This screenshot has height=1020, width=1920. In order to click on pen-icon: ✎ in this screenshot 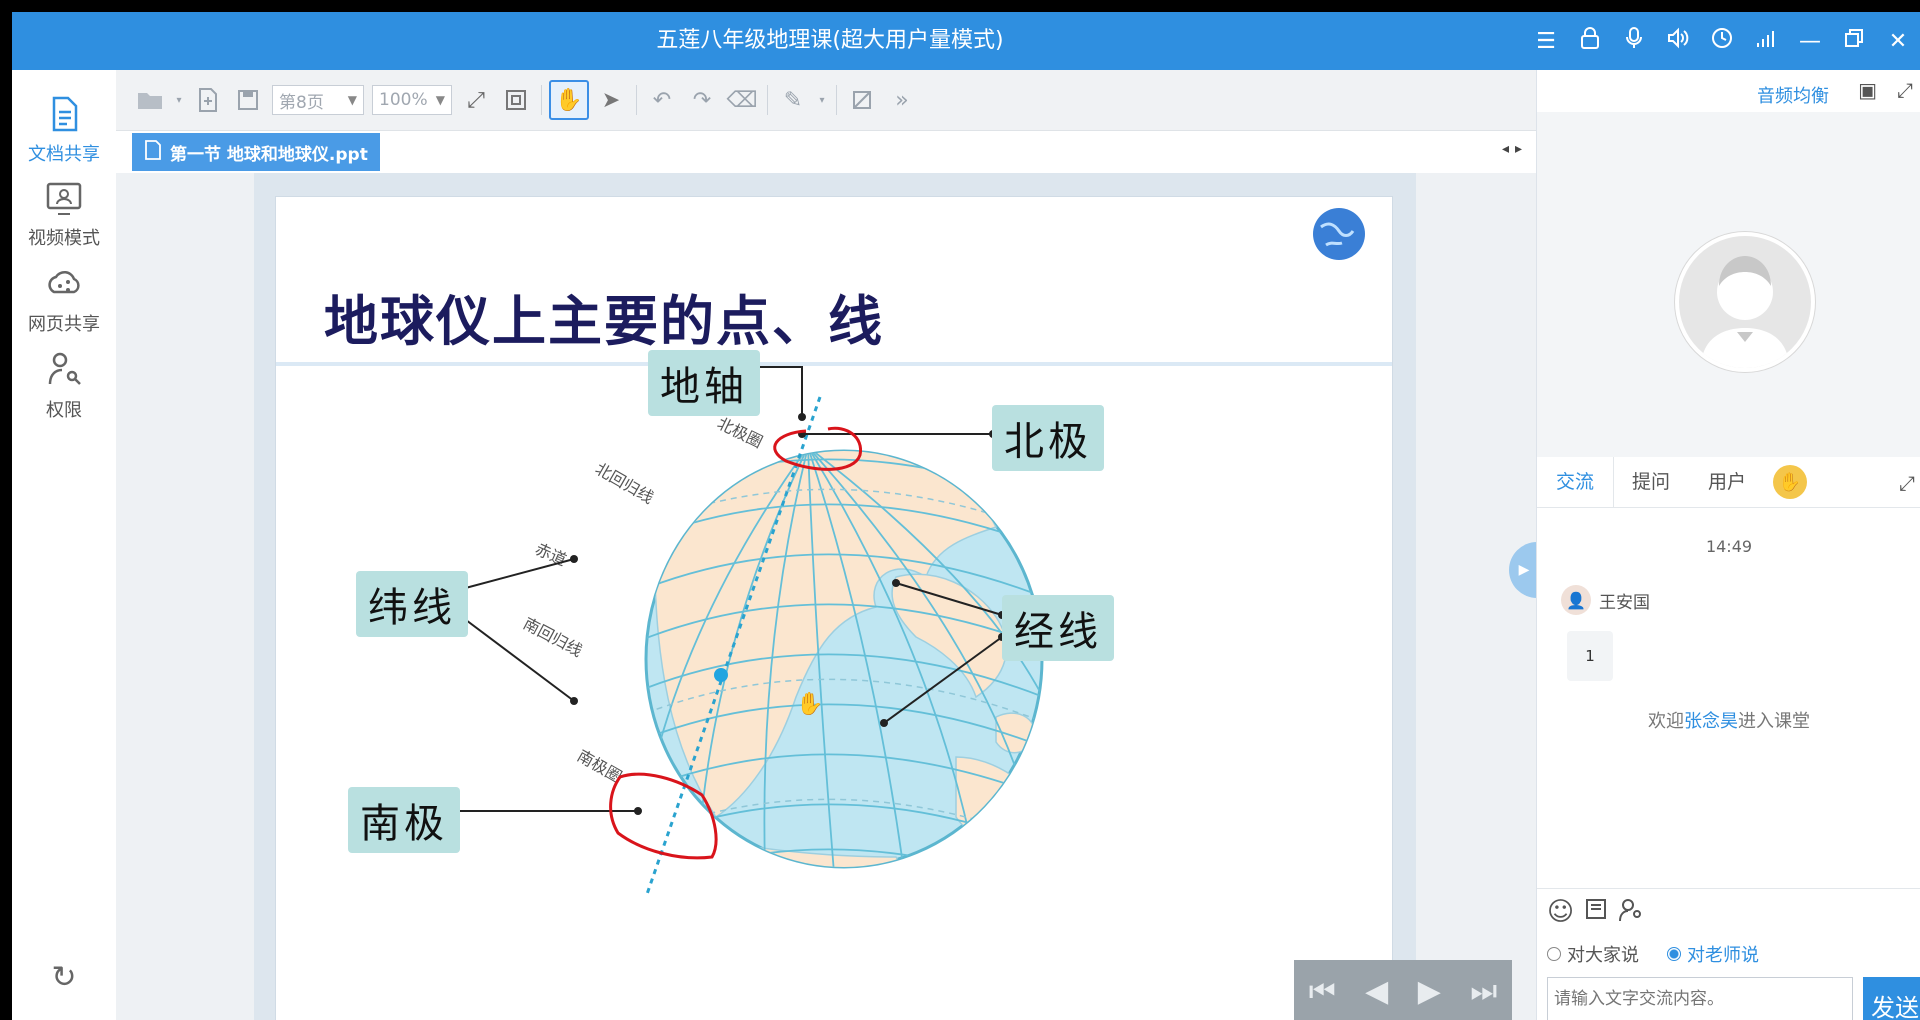, I will do `click(793, 100)`.